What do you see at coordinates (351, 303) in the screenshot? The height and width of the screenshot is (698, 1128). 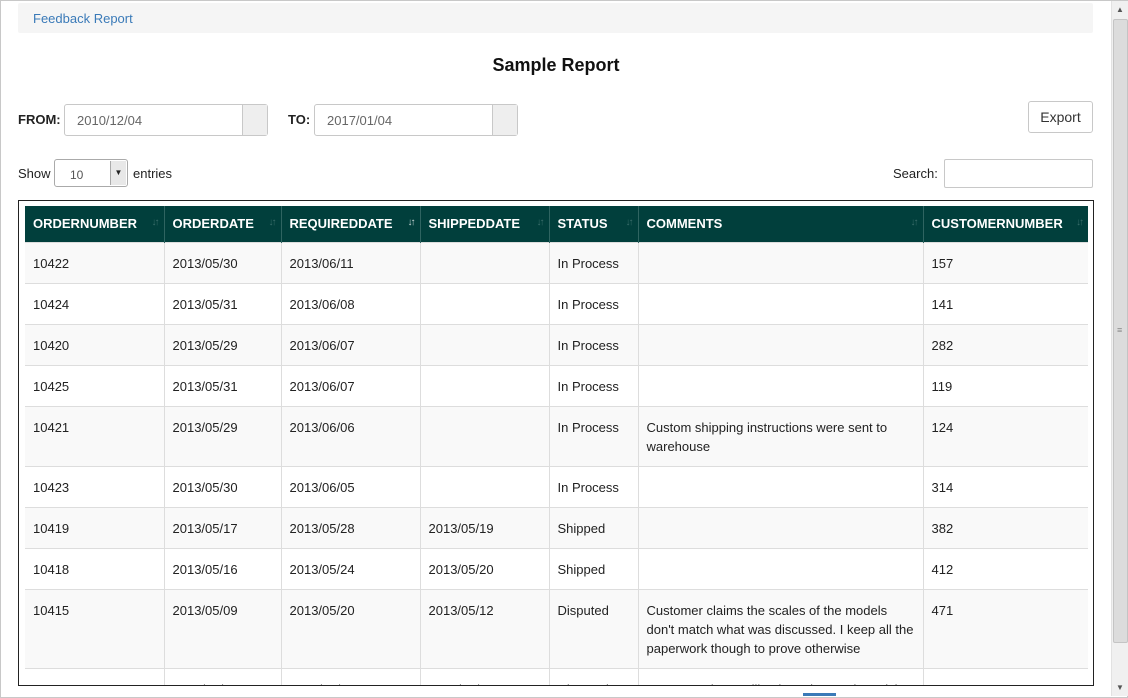 I see `table-cell-requireddate: 2013/06/08` at bounding box center [351, 303].